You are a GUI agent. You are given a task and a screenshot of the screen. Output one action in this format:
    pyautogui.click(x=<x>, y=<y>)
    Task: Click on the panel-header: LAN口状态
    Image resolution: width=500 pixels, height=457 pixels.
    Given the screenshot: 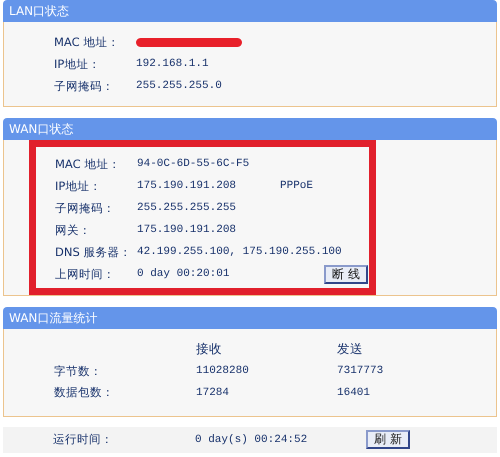 What is the action you would take?
    pyautogui.click(x=250, y=11)
    